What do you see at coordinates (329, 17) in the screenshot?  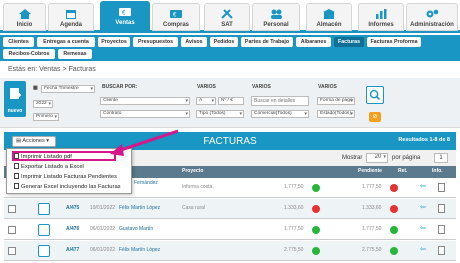 I see `nav-tab-almacen: Almacén` at bounding box center [329, 17].